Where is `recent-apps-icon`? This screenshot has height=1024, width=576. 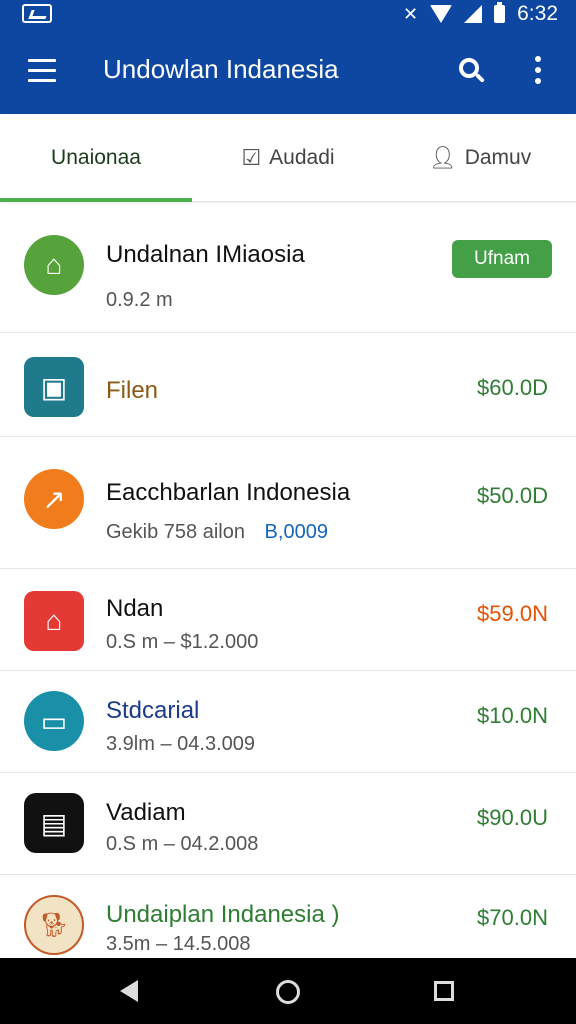 recent-apps-icon is located at coordinates (444, 991).